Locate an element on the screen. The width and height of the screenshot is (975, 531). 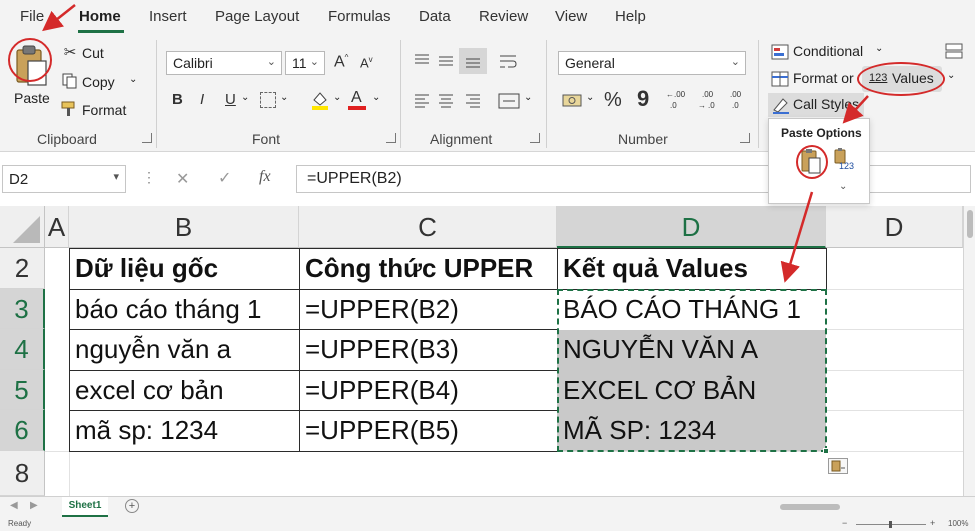
zoom-in-icon: + is located at coordinates (932, 523).